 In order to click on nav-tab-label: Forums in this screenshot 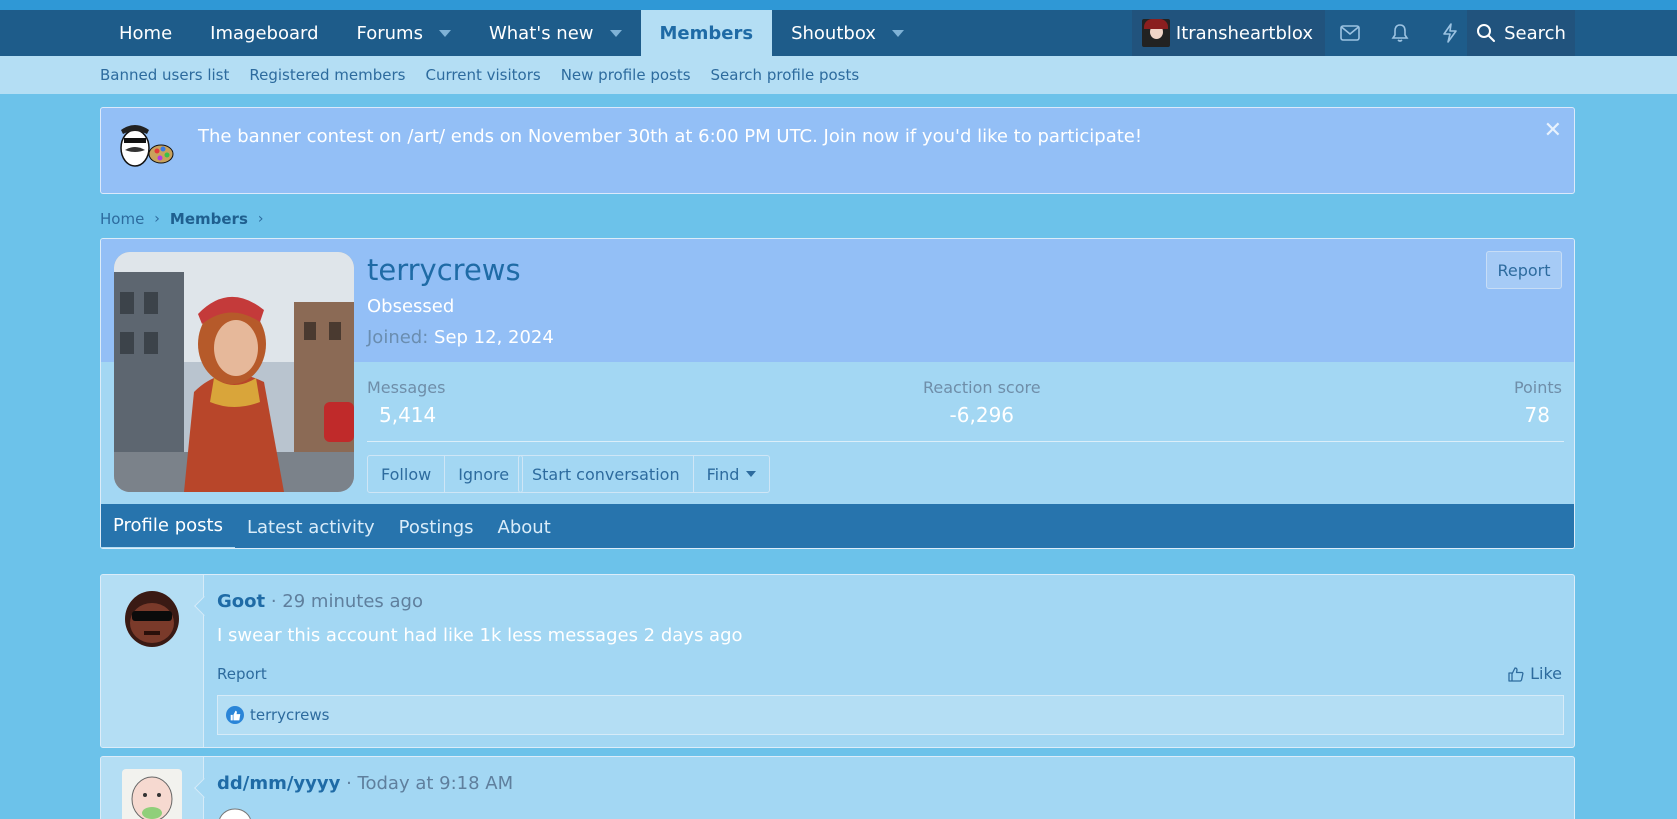, I will do `click(389, 33)`.